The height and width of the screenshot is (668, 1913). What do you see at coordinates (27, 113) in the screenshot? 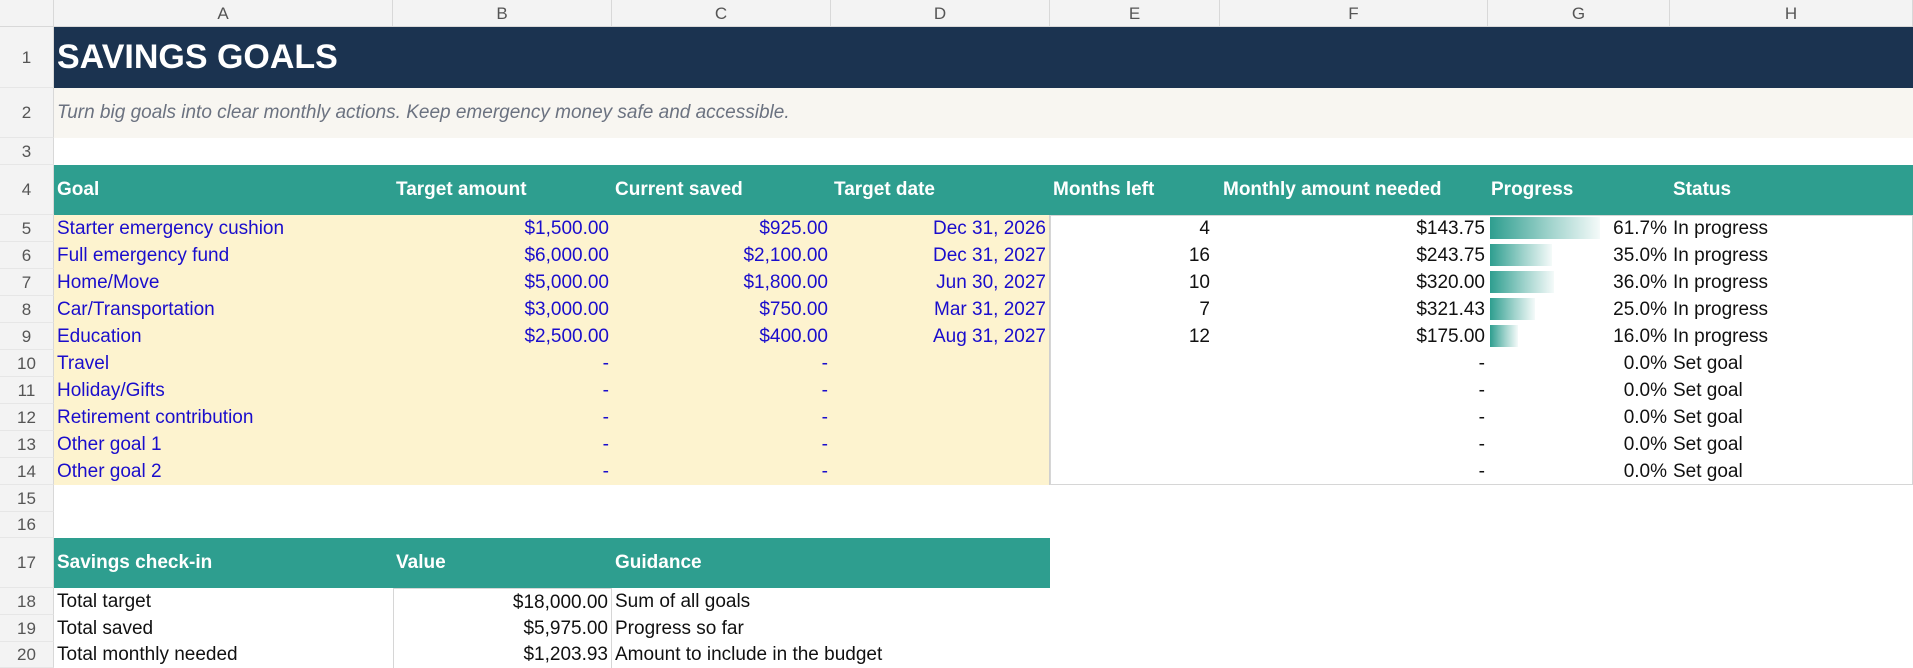
I see `row-header-2: 2` at bounding box center [27, 113].